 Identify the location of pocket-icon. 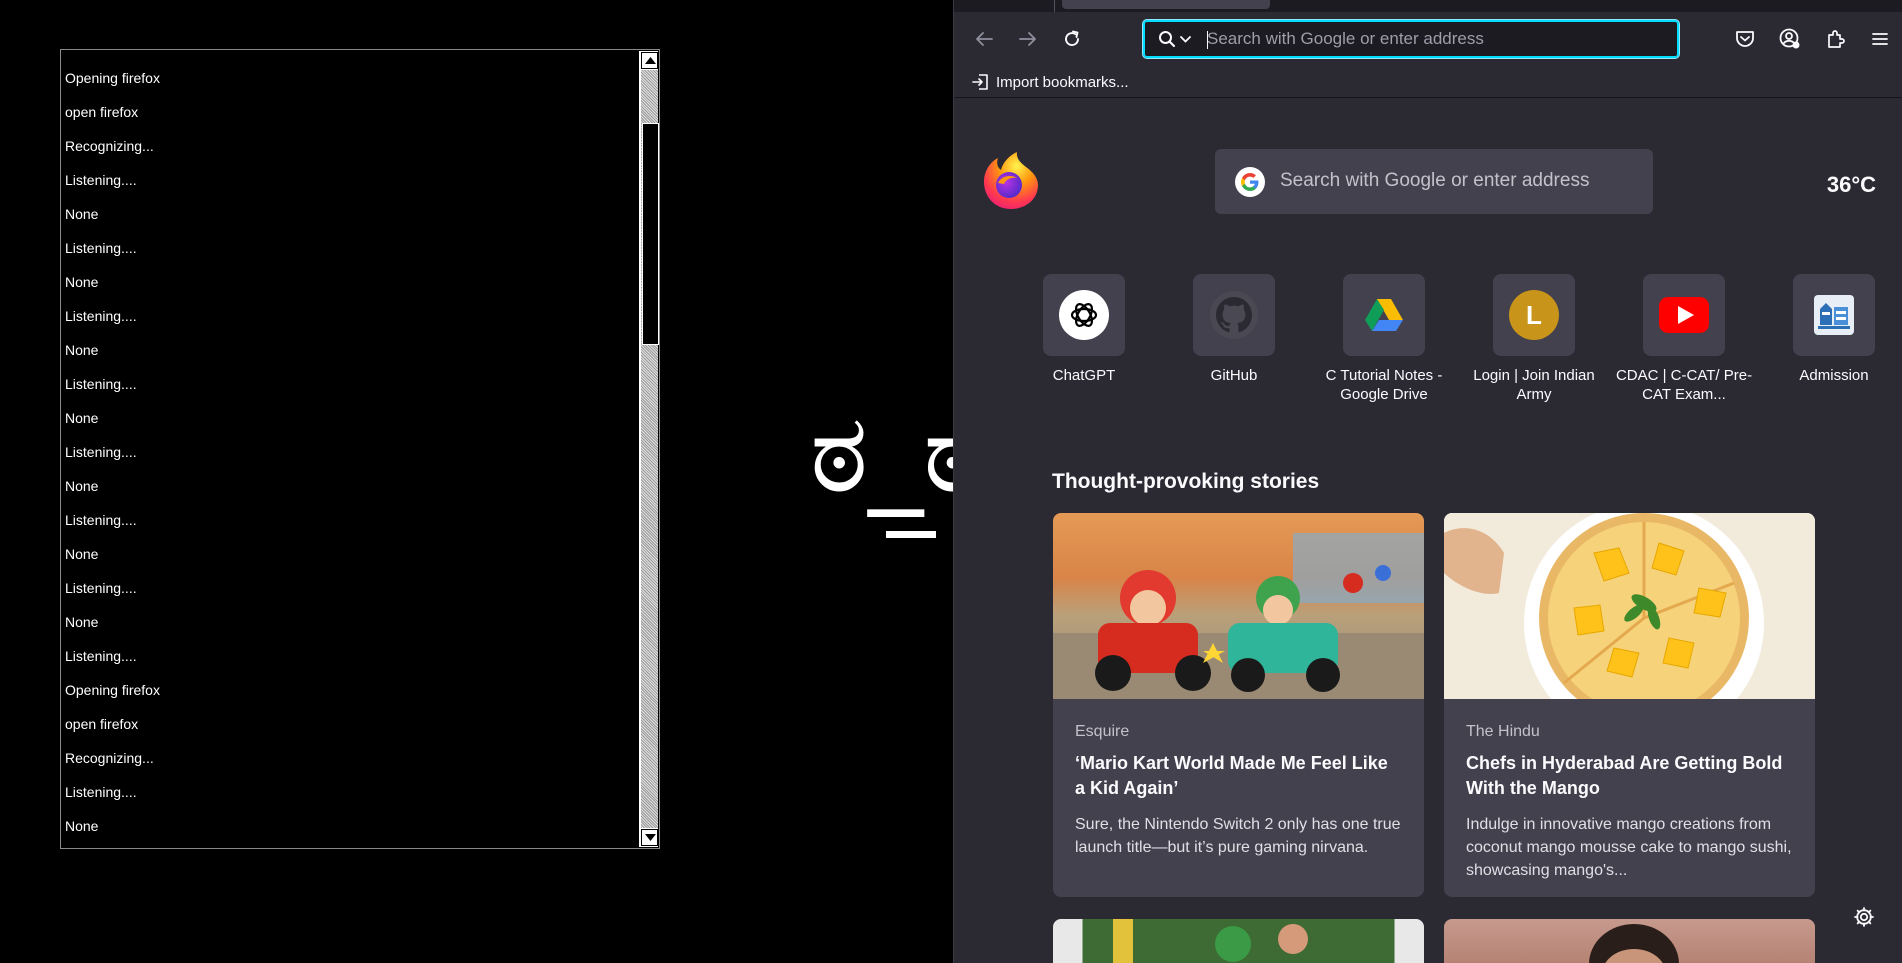
(1745, 39).